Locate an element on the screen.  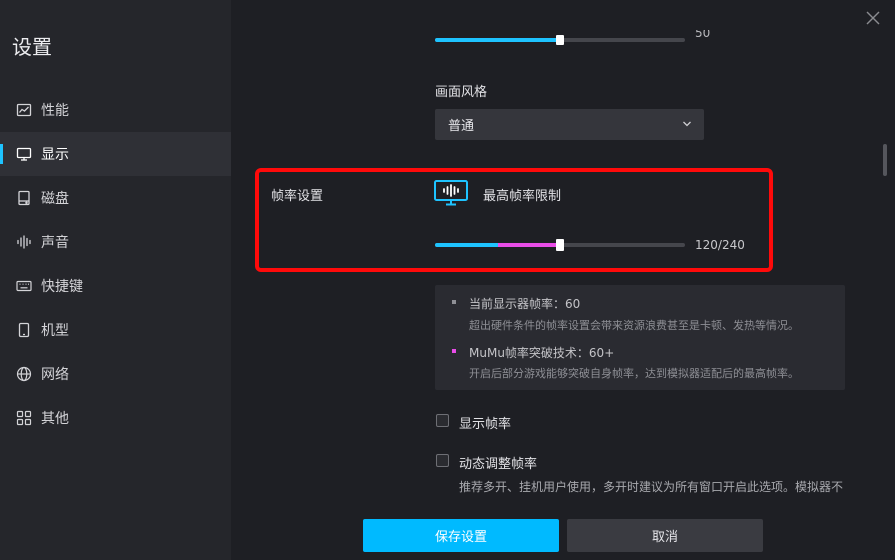
sidebar-item-label: 显示 is located at coordinates (55, 155).